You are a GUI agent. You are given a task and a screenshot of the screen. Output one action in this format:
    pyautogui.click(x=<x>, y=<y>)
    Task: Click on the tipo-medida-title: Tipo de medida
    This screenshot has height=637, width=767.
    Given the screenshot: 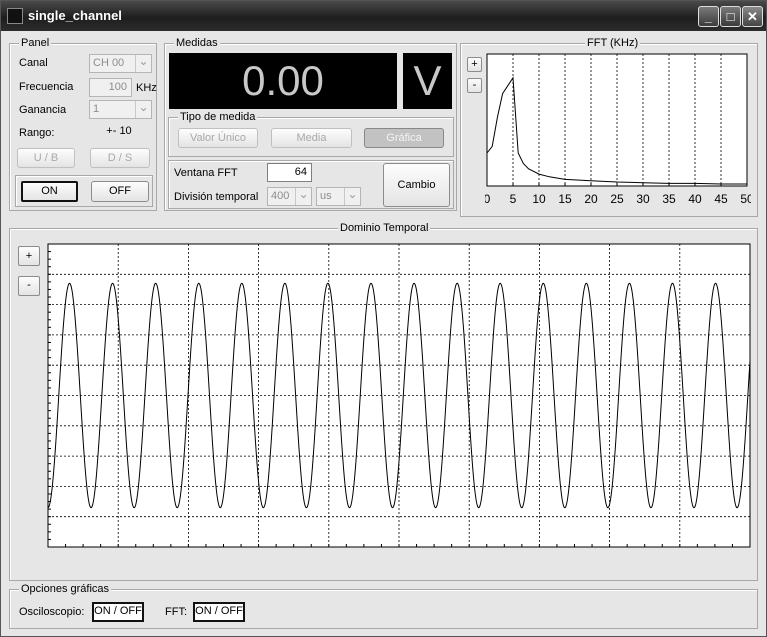 What is the action you would take?
    pyautogui.click(x=218, y=117)
    